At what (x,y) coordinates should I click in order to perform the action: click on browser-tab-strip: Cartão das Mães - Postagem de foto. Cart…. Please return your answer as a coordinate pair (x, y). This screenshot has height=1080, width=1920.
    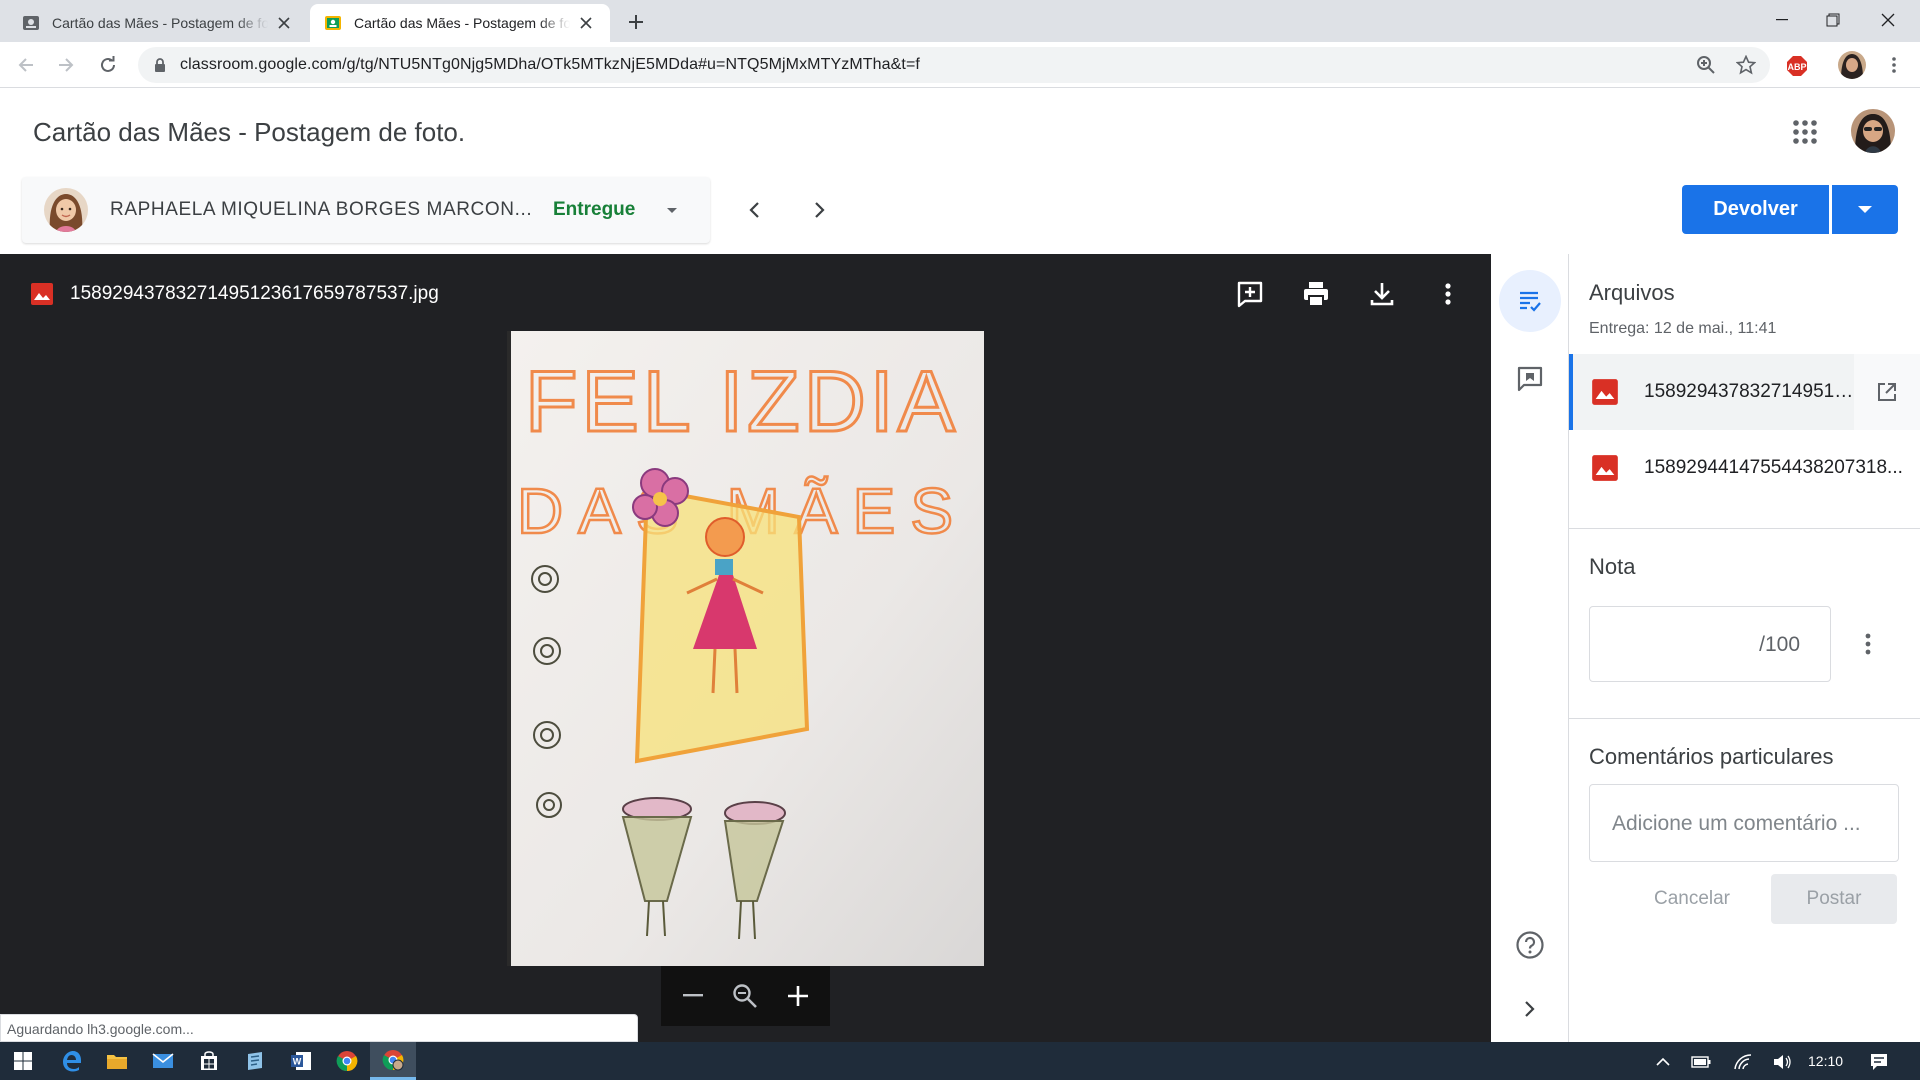
    Looking at the image, I should click on (960, 21).